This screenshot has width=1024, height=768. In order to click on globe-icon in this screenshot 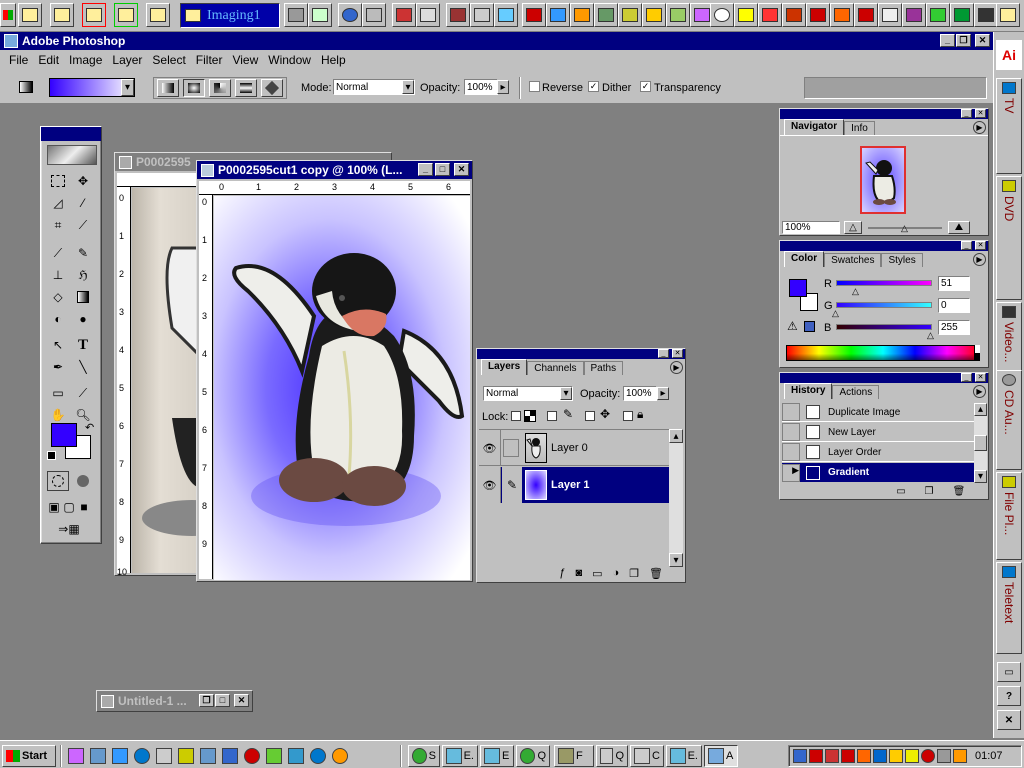, I will do `click(350, 15)`.